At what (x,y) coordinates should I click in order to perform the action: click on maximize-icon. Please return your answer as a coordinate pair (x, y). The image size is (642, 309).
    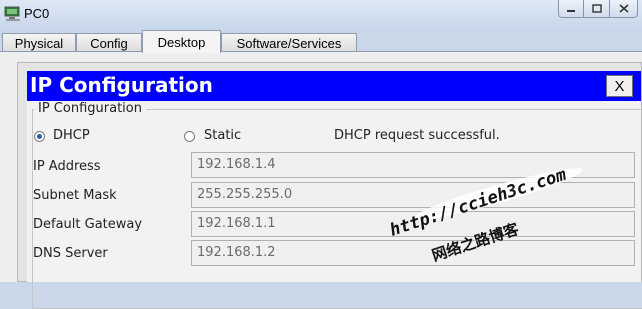
    Looking at the image, I should click on (596, 8).